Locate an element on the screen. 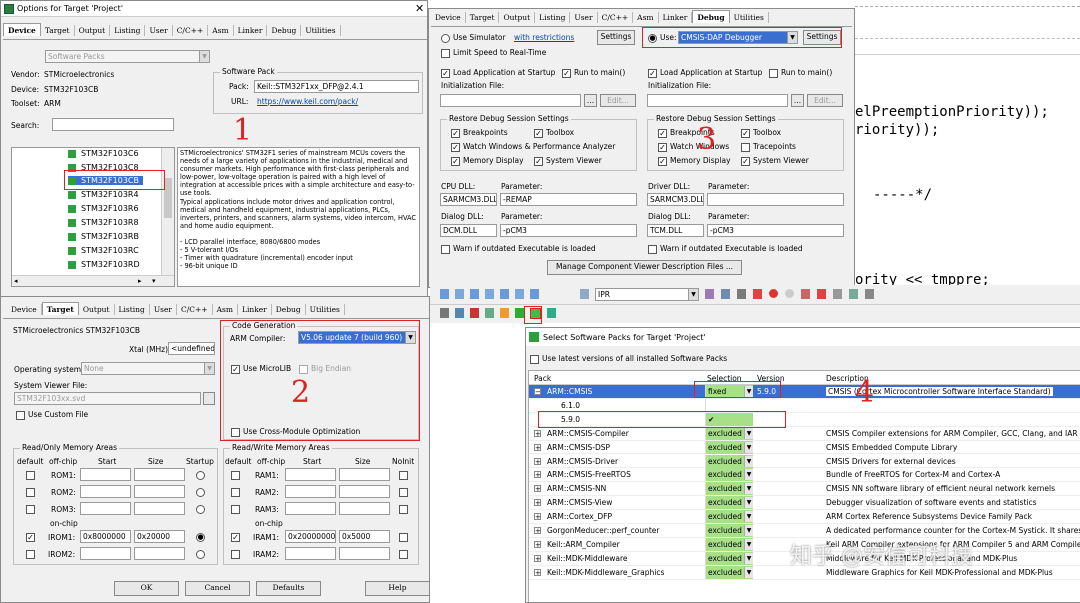 This screenshot has height=603, width=1080. iram1-default-checkbox: ✓ is located at coordinates (235, 537).